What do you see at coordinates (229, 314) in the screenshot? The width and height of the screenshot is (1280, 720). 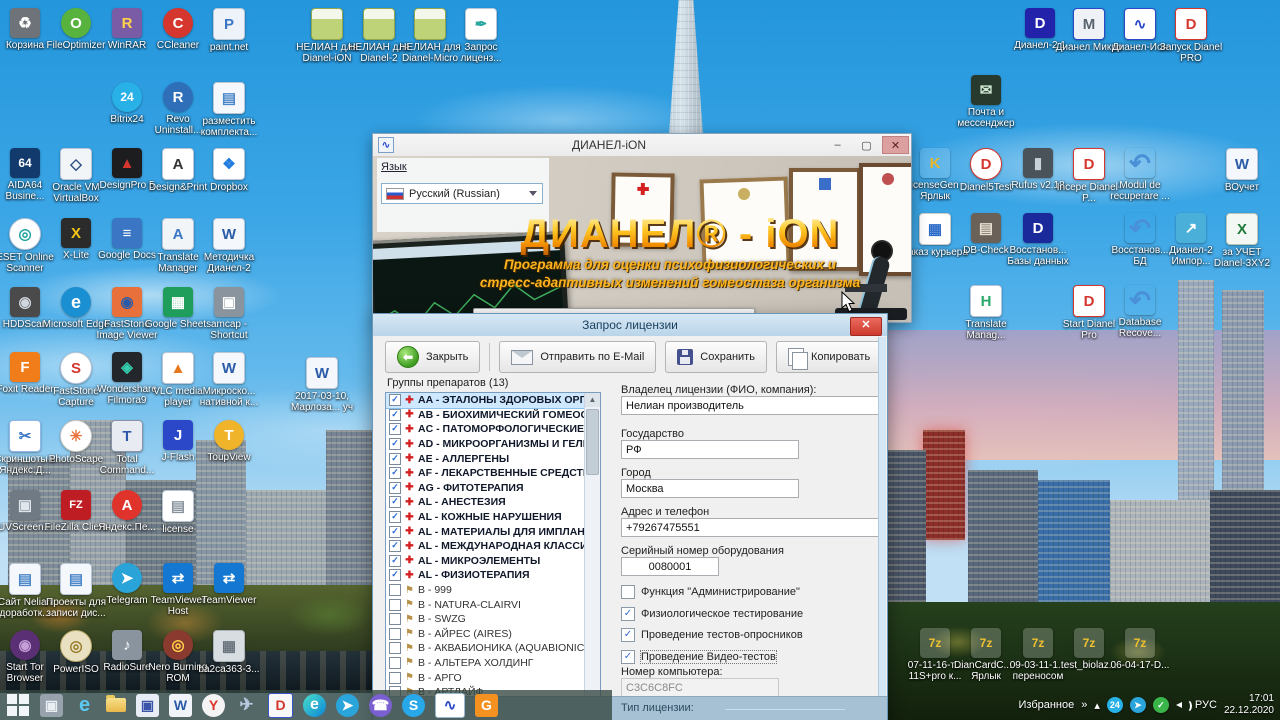 I see `desktop-icon: ▣ amcap - Shortcut` at bounding box center [229, 314].